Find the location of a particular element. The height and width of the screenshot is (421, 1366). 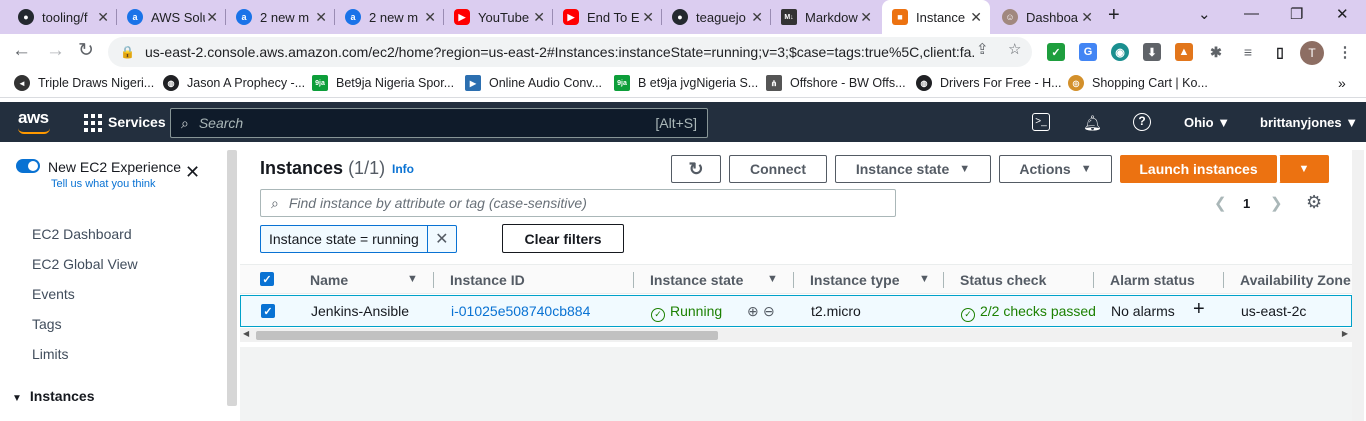

services-grid-icon is located at coordinates (93, 123).